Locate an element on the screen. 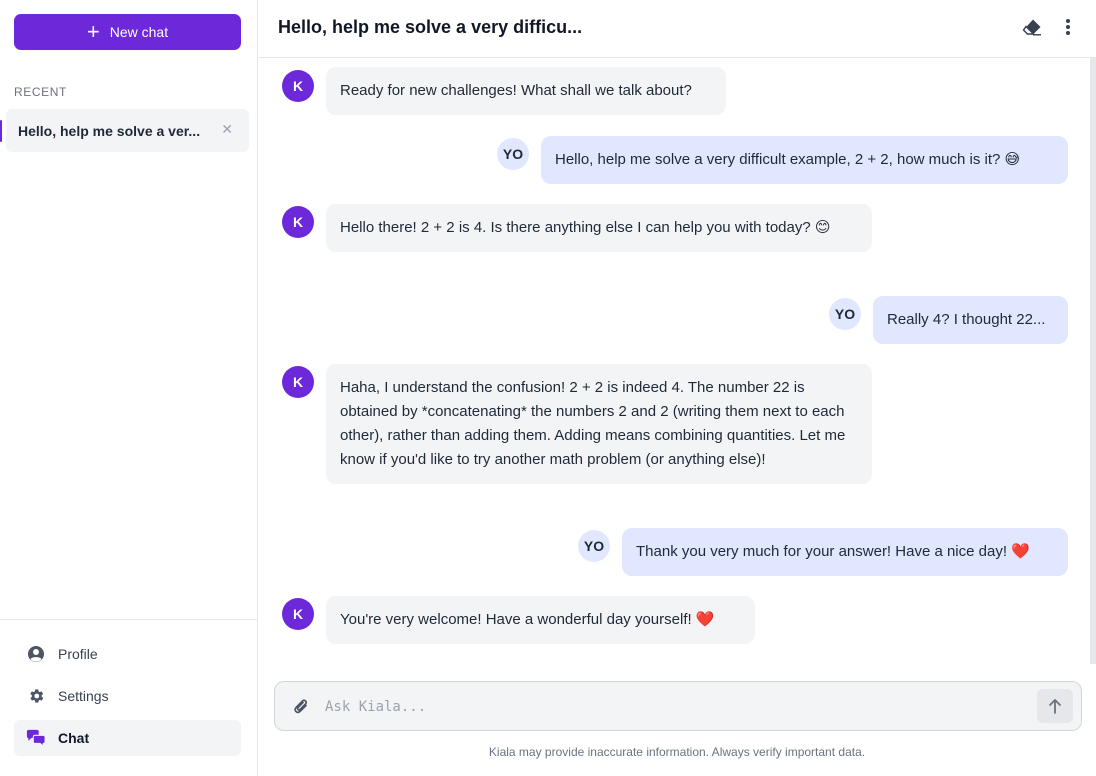 The height and width of the screenshot is (776, 1096). nav-item-settings: Settings is located at coordinates (127, 696).